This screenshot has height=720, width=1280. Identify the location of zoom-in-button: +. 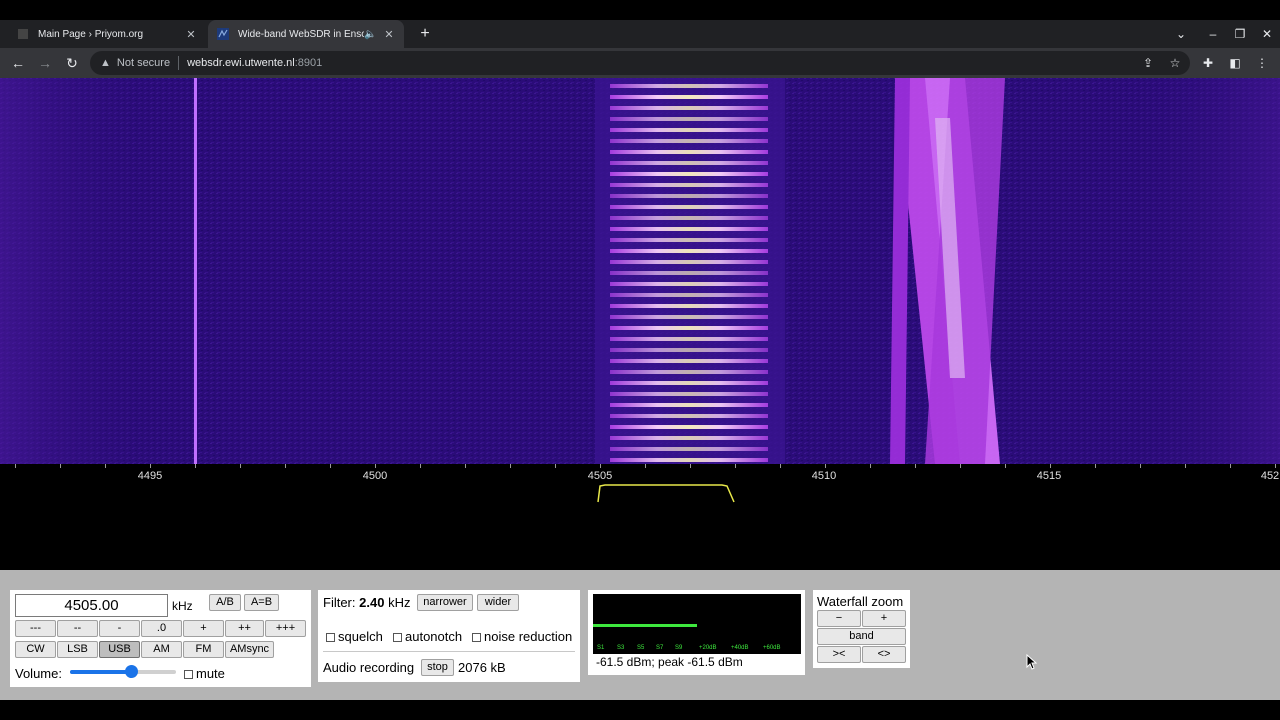
(884, 618).